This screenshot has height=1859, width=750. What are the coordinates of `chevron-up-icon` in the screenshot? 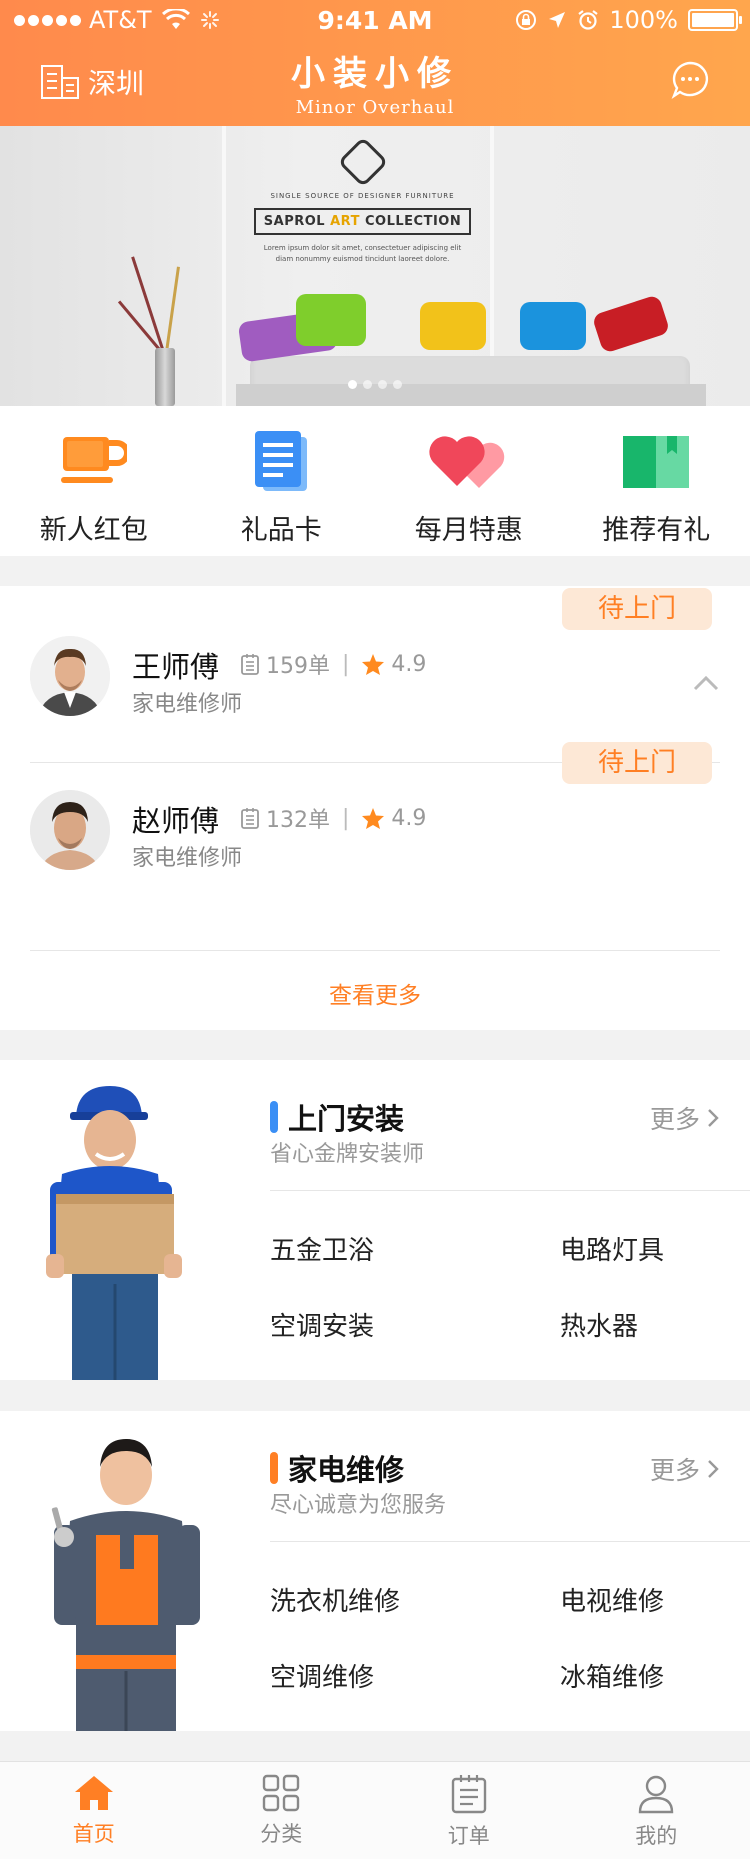 It's located at (706, 683).